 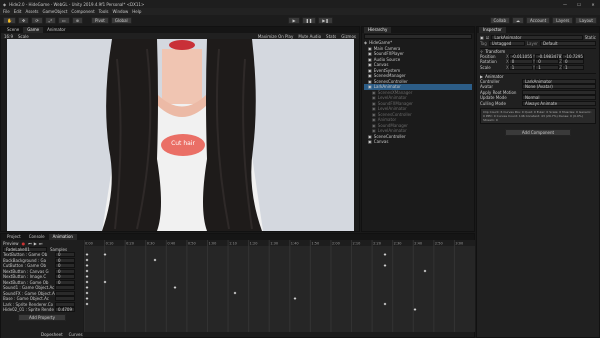 I want to click on animation-property: BackBackground : Ga 0, so click(x=42, y=260).